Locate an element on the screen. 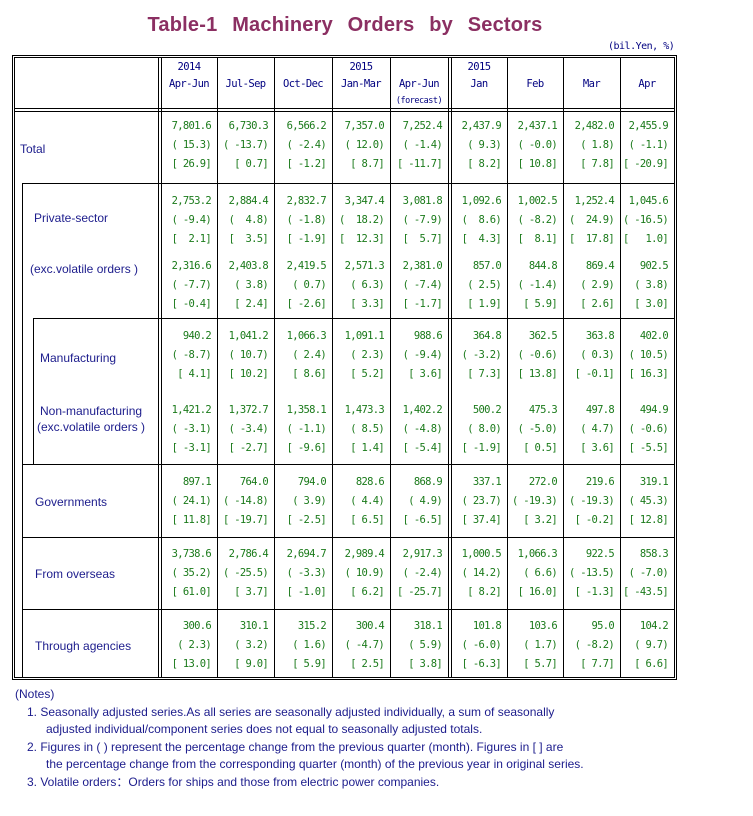 The height and width of the screenshot is (816, 753). column-header: 2015 Jan-Mar is located at coordinates (361, 76).